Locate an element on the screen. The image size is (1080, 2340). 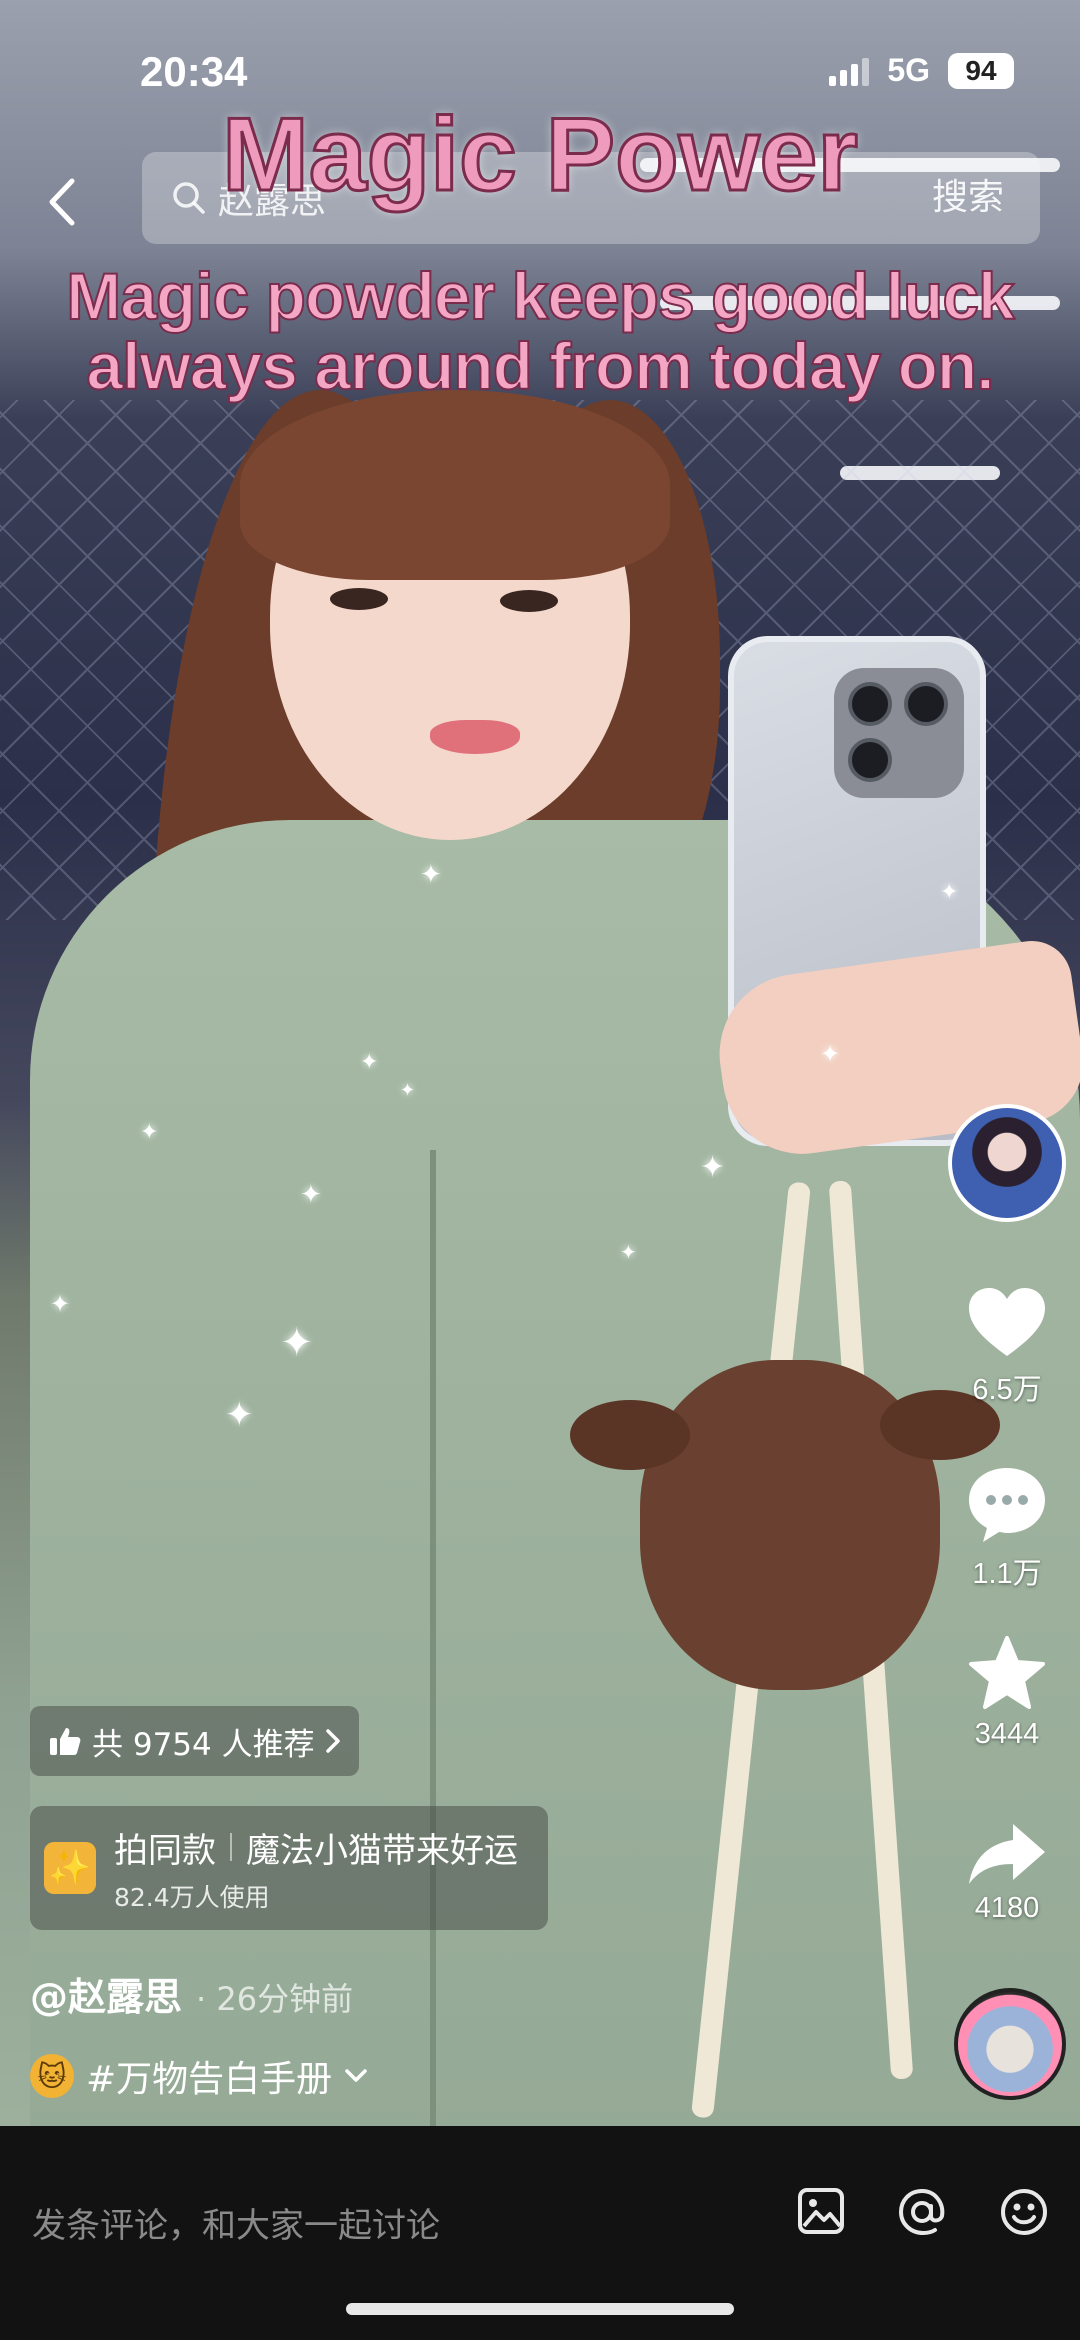
like-count: 6.5万 is located at coordinates (1007, 1390).